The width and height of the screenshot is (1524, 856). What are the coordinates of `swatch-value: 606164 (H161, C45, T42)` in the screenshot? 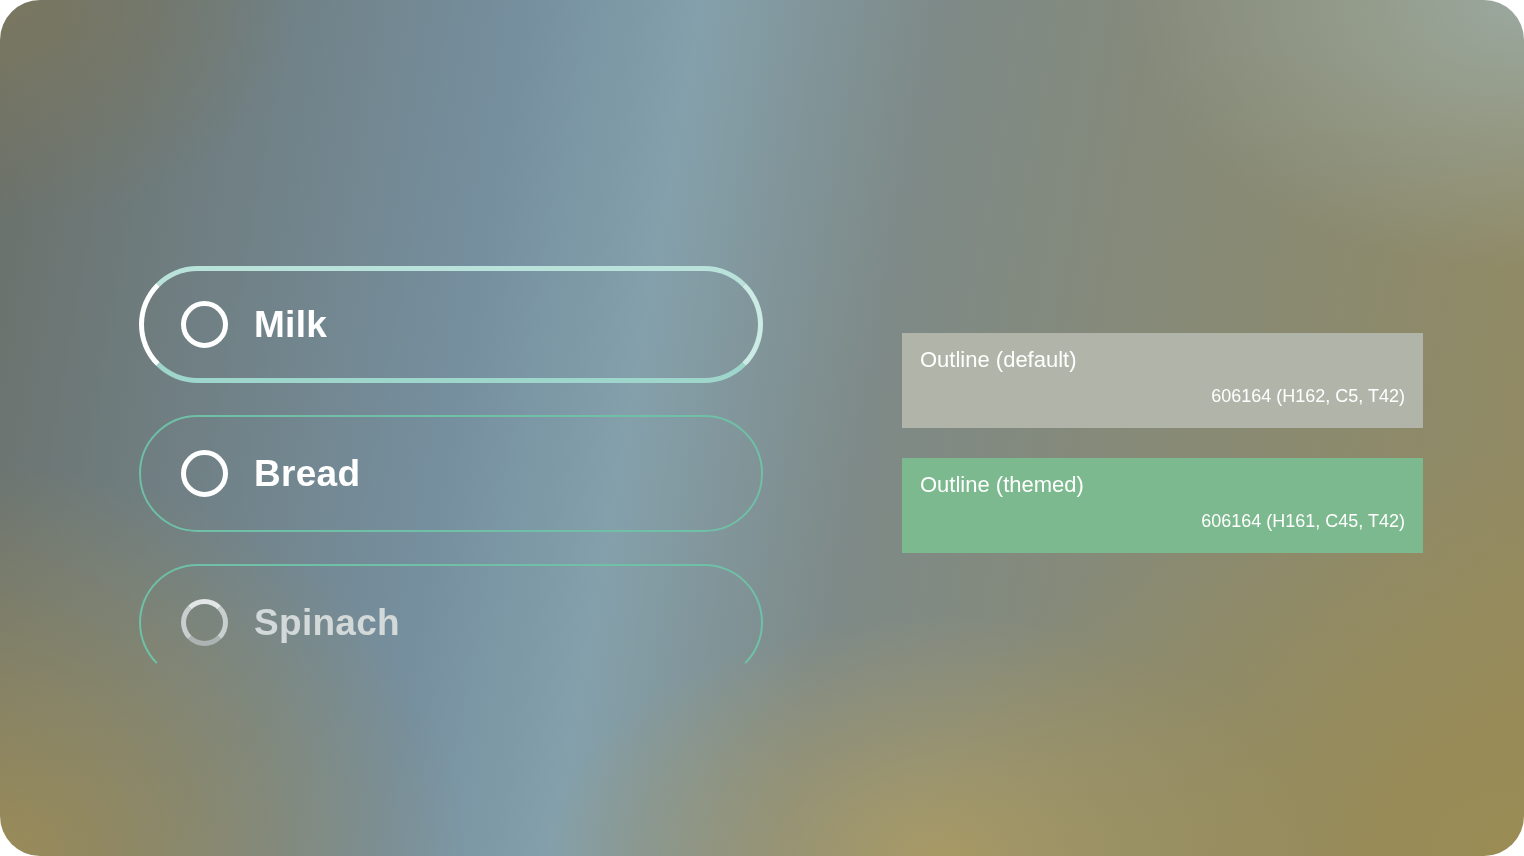 It's located at (1303, 521).